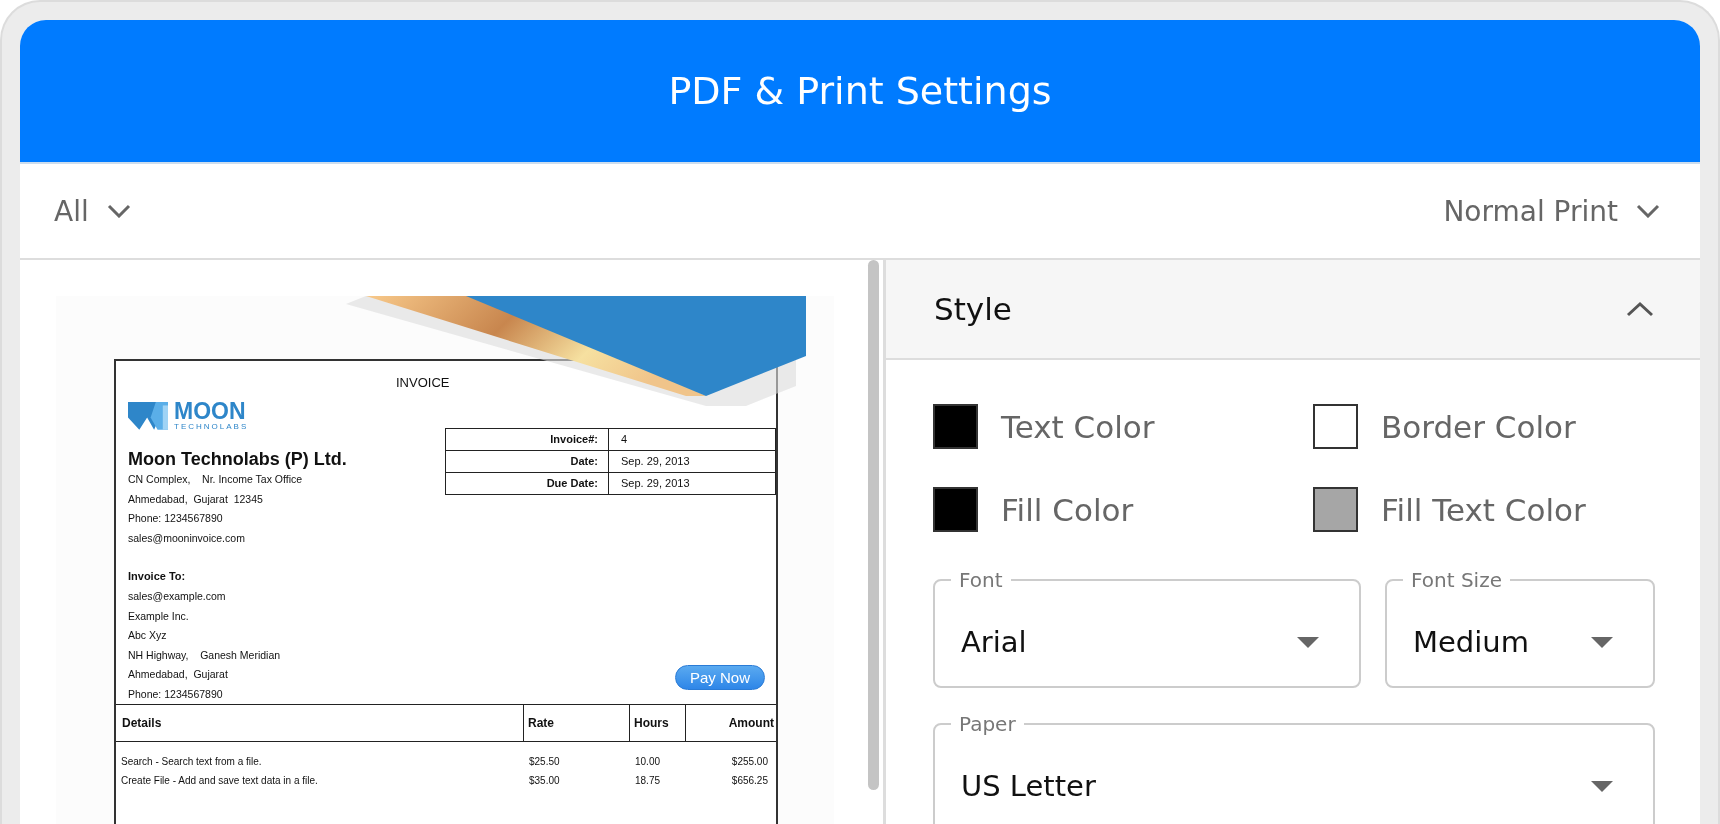 This screenshot has height=824, width=1720. What do you see at coordinates (1293, 310) in the screenshot?
I see `section-header: Style` at bounding box center [1293, 310].